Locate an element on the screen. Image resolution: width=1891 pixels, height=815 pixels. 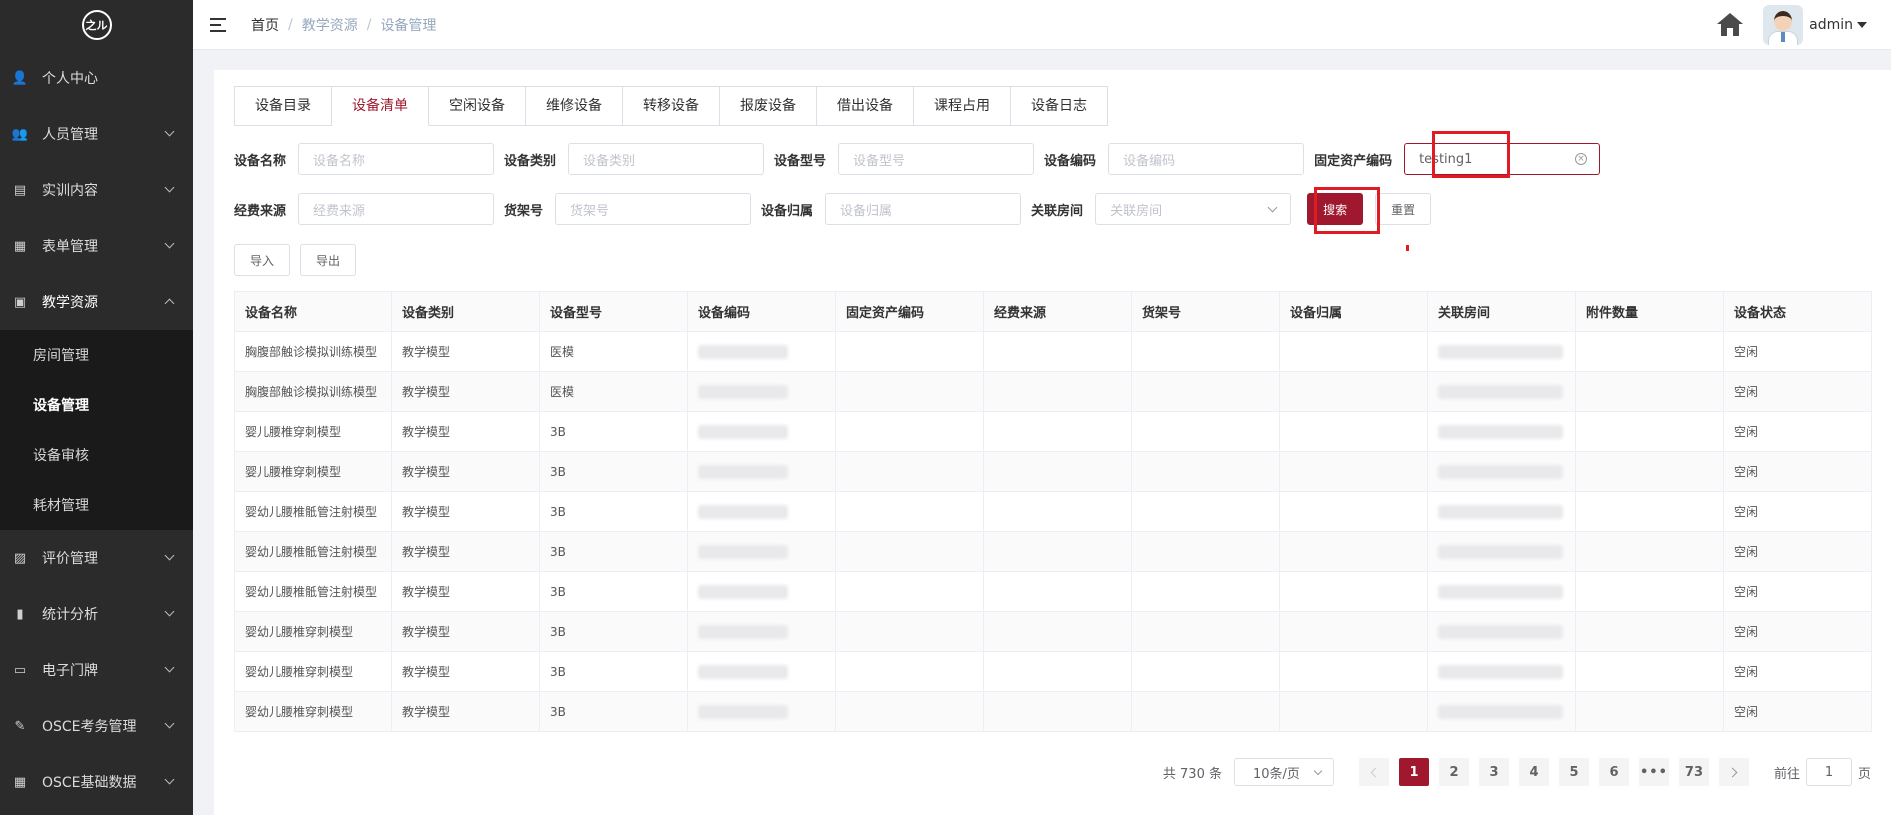
avatar is located at coordinates (1783, 25).